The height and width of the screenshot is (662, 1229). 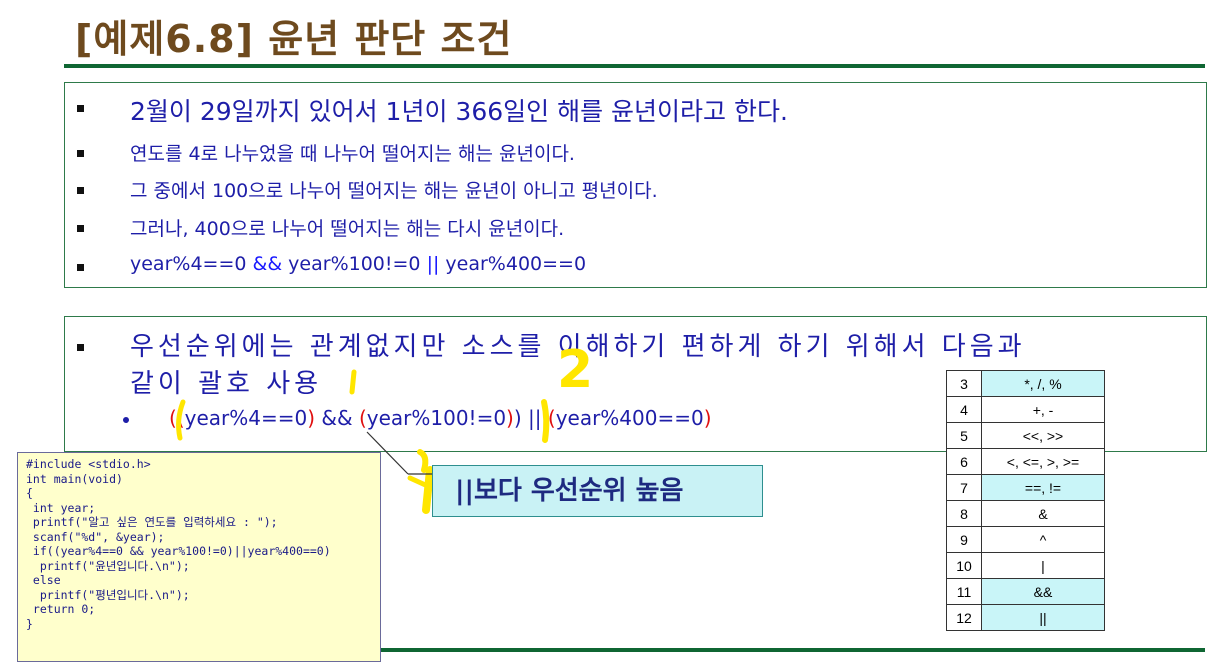 I want to click on precedence-operators: |, so click(x=1043, y=565).